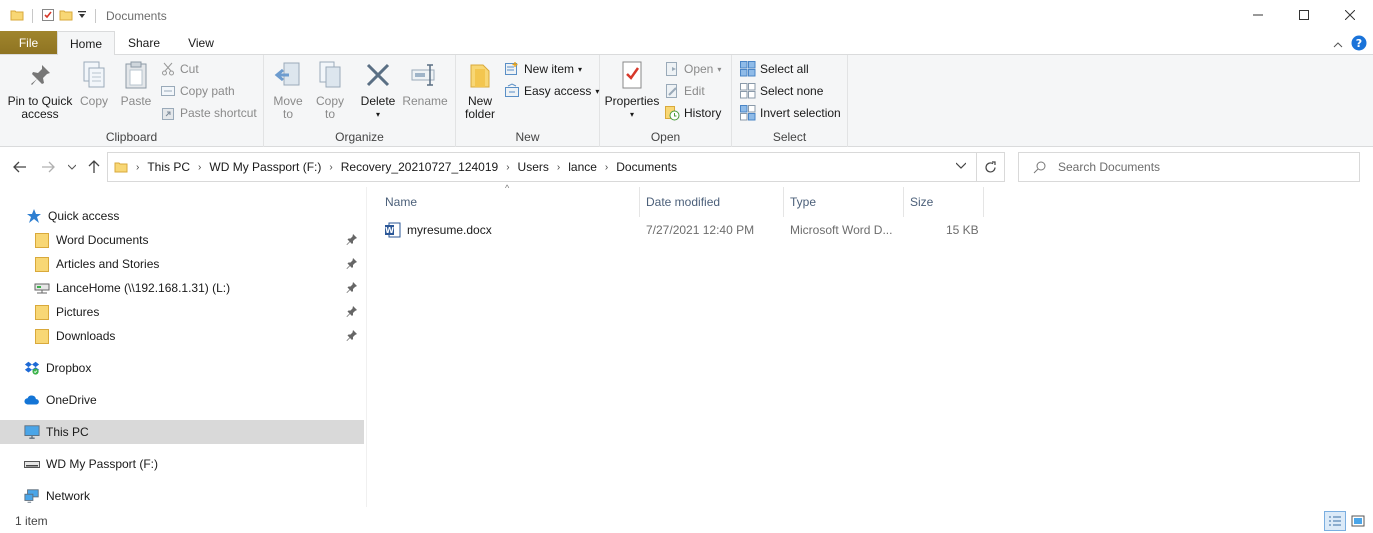 This screenshot has width=1373, height=533. What do you see at coordinates (182, 400) in the screenshot?
I see `nav-onedrive: OneDrive` at bounding box center [182, 400].